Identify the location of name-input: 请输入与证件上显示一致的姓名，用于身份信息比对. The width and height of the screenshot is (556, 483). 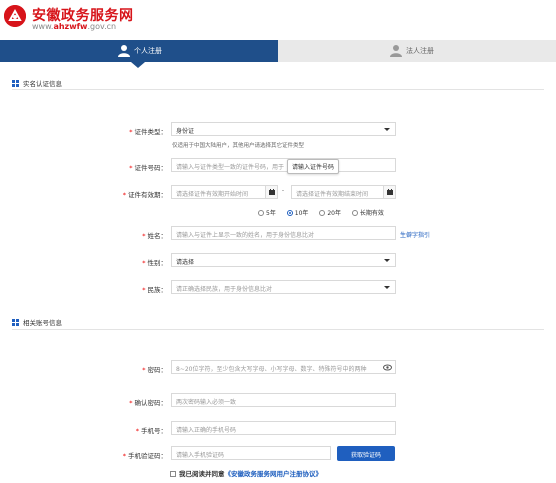
(283, 233).